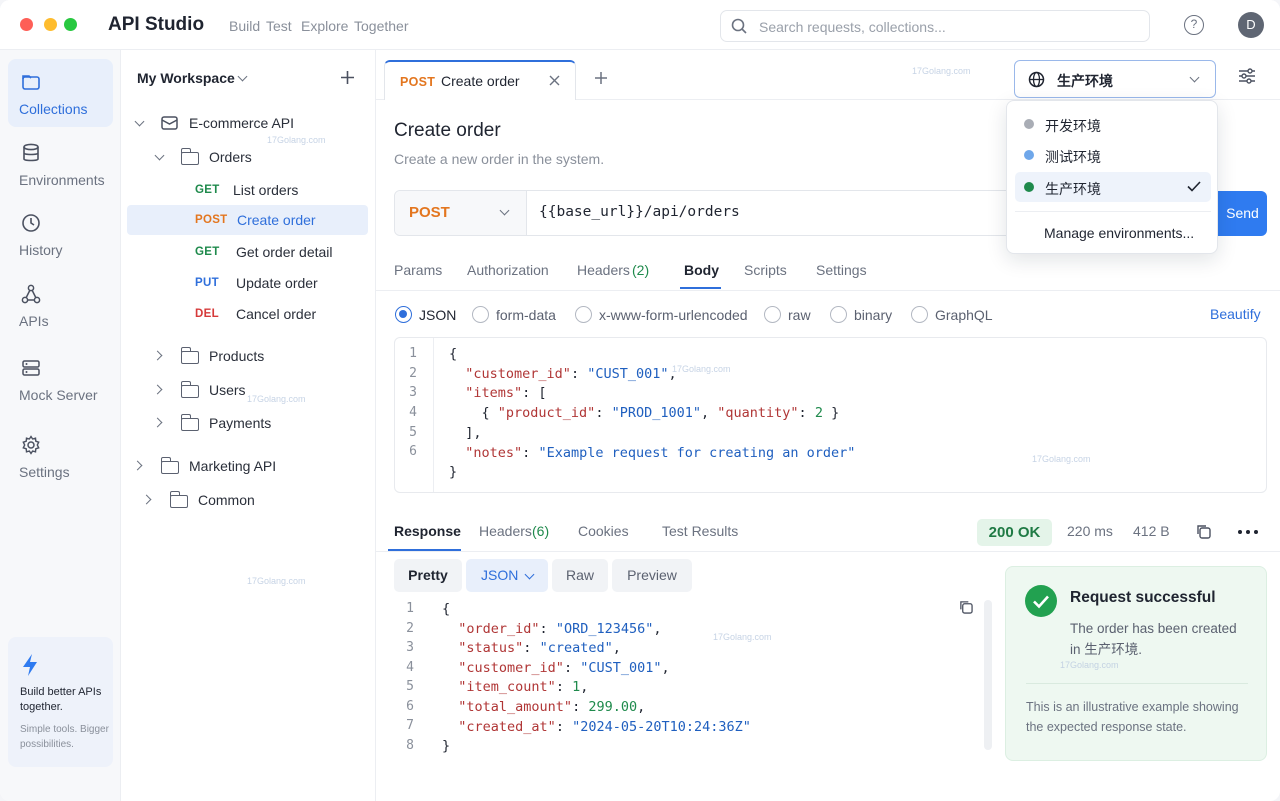 The width and height of the screenshot is (1280, 801). Describe the element at coordinates (507, 575) in the screenshot. I see `format-json-select: JSON` at that location.